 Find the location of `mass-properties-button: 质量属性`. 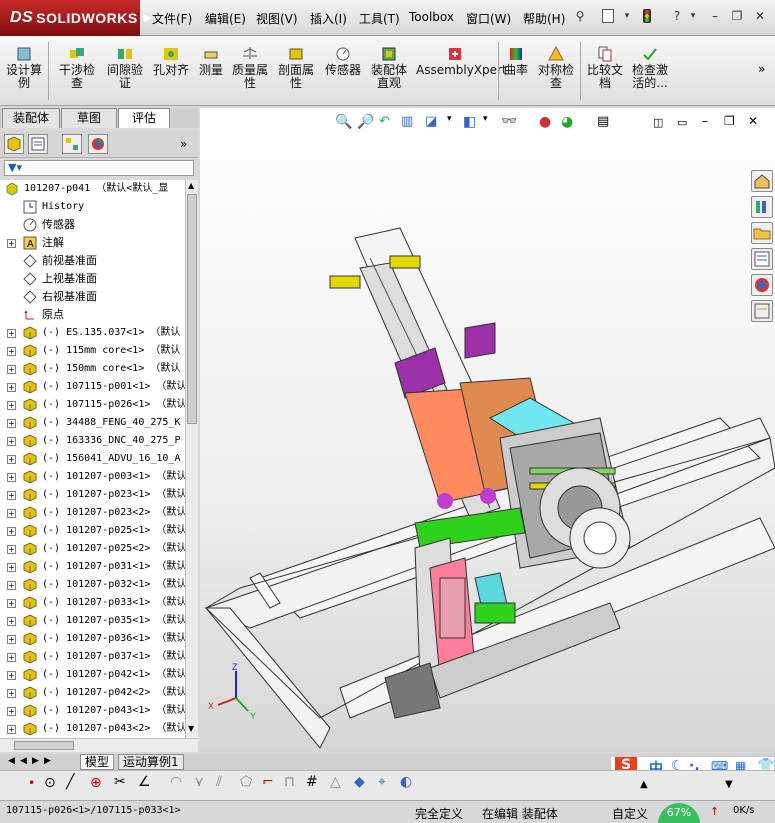

mass-properties-button: 质量属性 is located at coordinates (250, 68).